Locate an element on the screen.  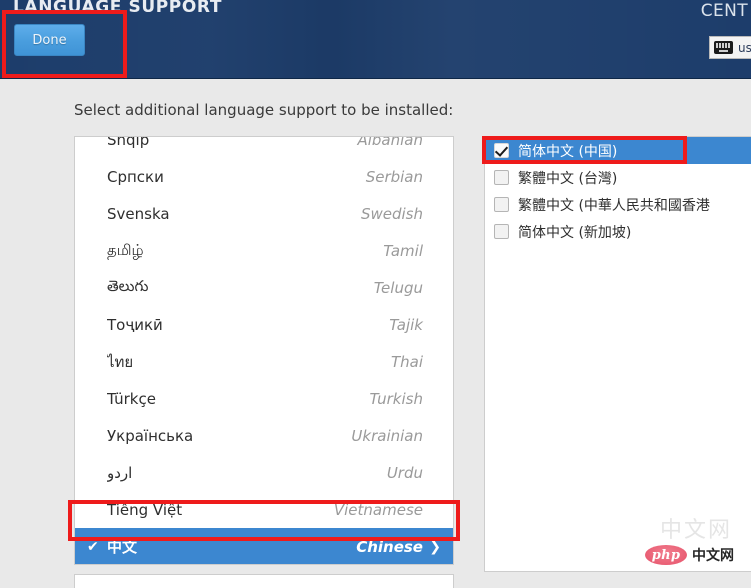
locale-row: 简体中文 (新加坡) is located at coordinates (618, 231).